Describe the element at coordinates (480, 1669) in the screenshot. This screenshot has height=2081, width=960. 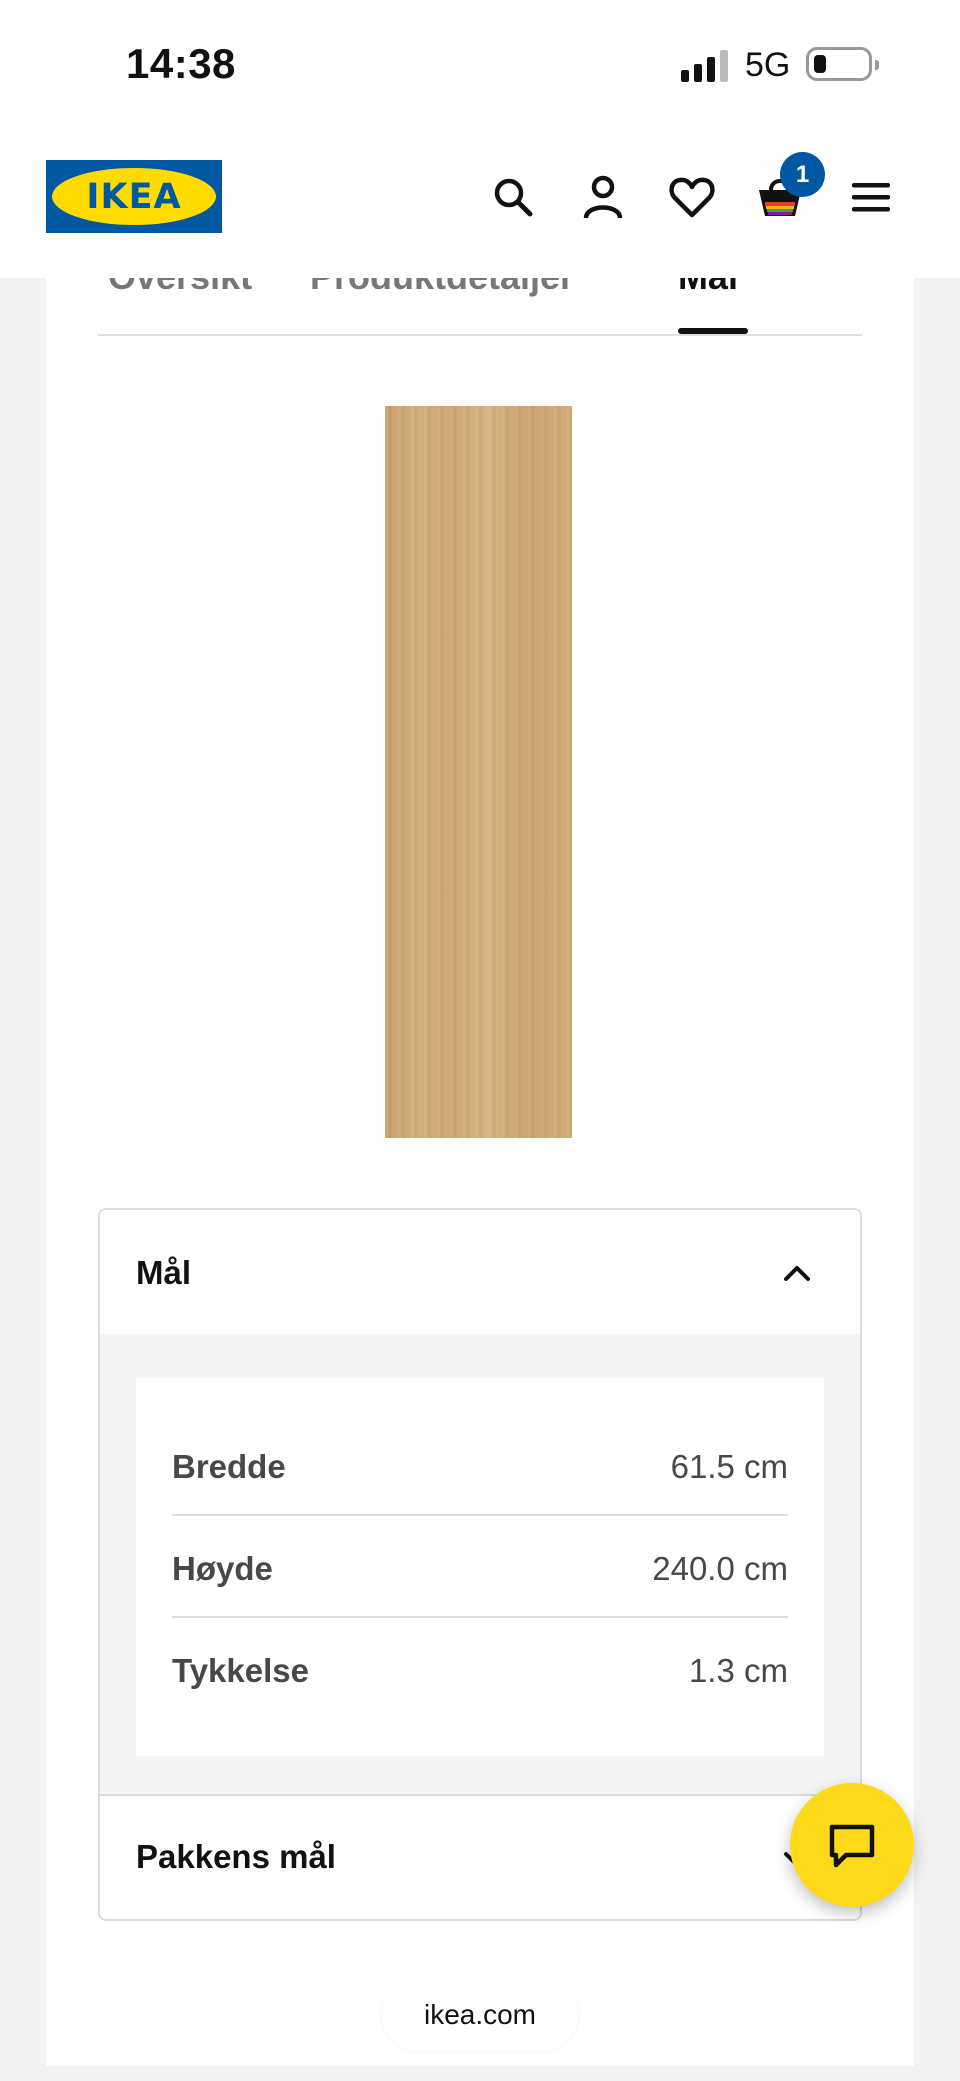
I see `dimension-row: Tykkelse 1.3 cm` at that location.